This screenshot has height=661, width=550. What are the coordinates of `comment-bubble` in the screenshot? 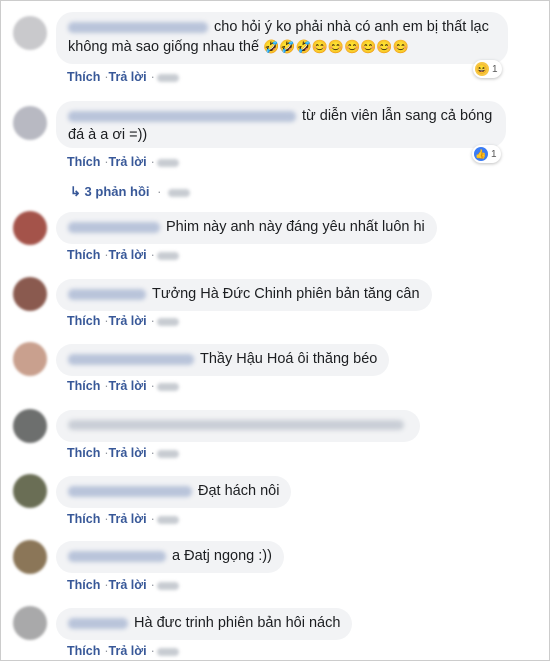 It's located at (238, 426).